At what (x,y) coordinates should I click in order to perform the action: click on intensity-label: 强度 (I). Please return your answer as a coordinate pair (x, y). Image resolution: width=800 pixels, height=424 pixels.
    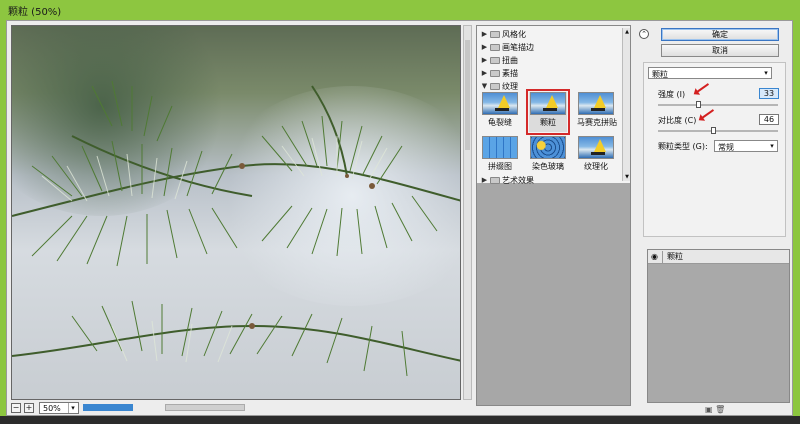
    Looking at the image, I should click on (672, 94).